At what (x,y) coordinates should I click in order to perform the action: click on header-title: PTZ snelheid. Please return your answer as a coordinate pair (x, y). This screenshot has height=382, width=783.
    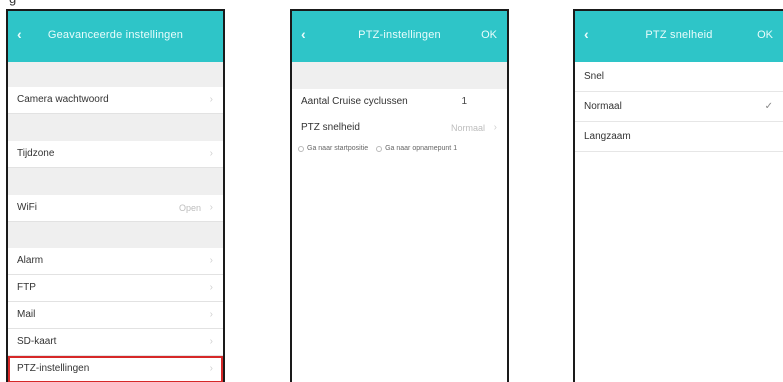
    Looking at the image, I should click on (679, 35).